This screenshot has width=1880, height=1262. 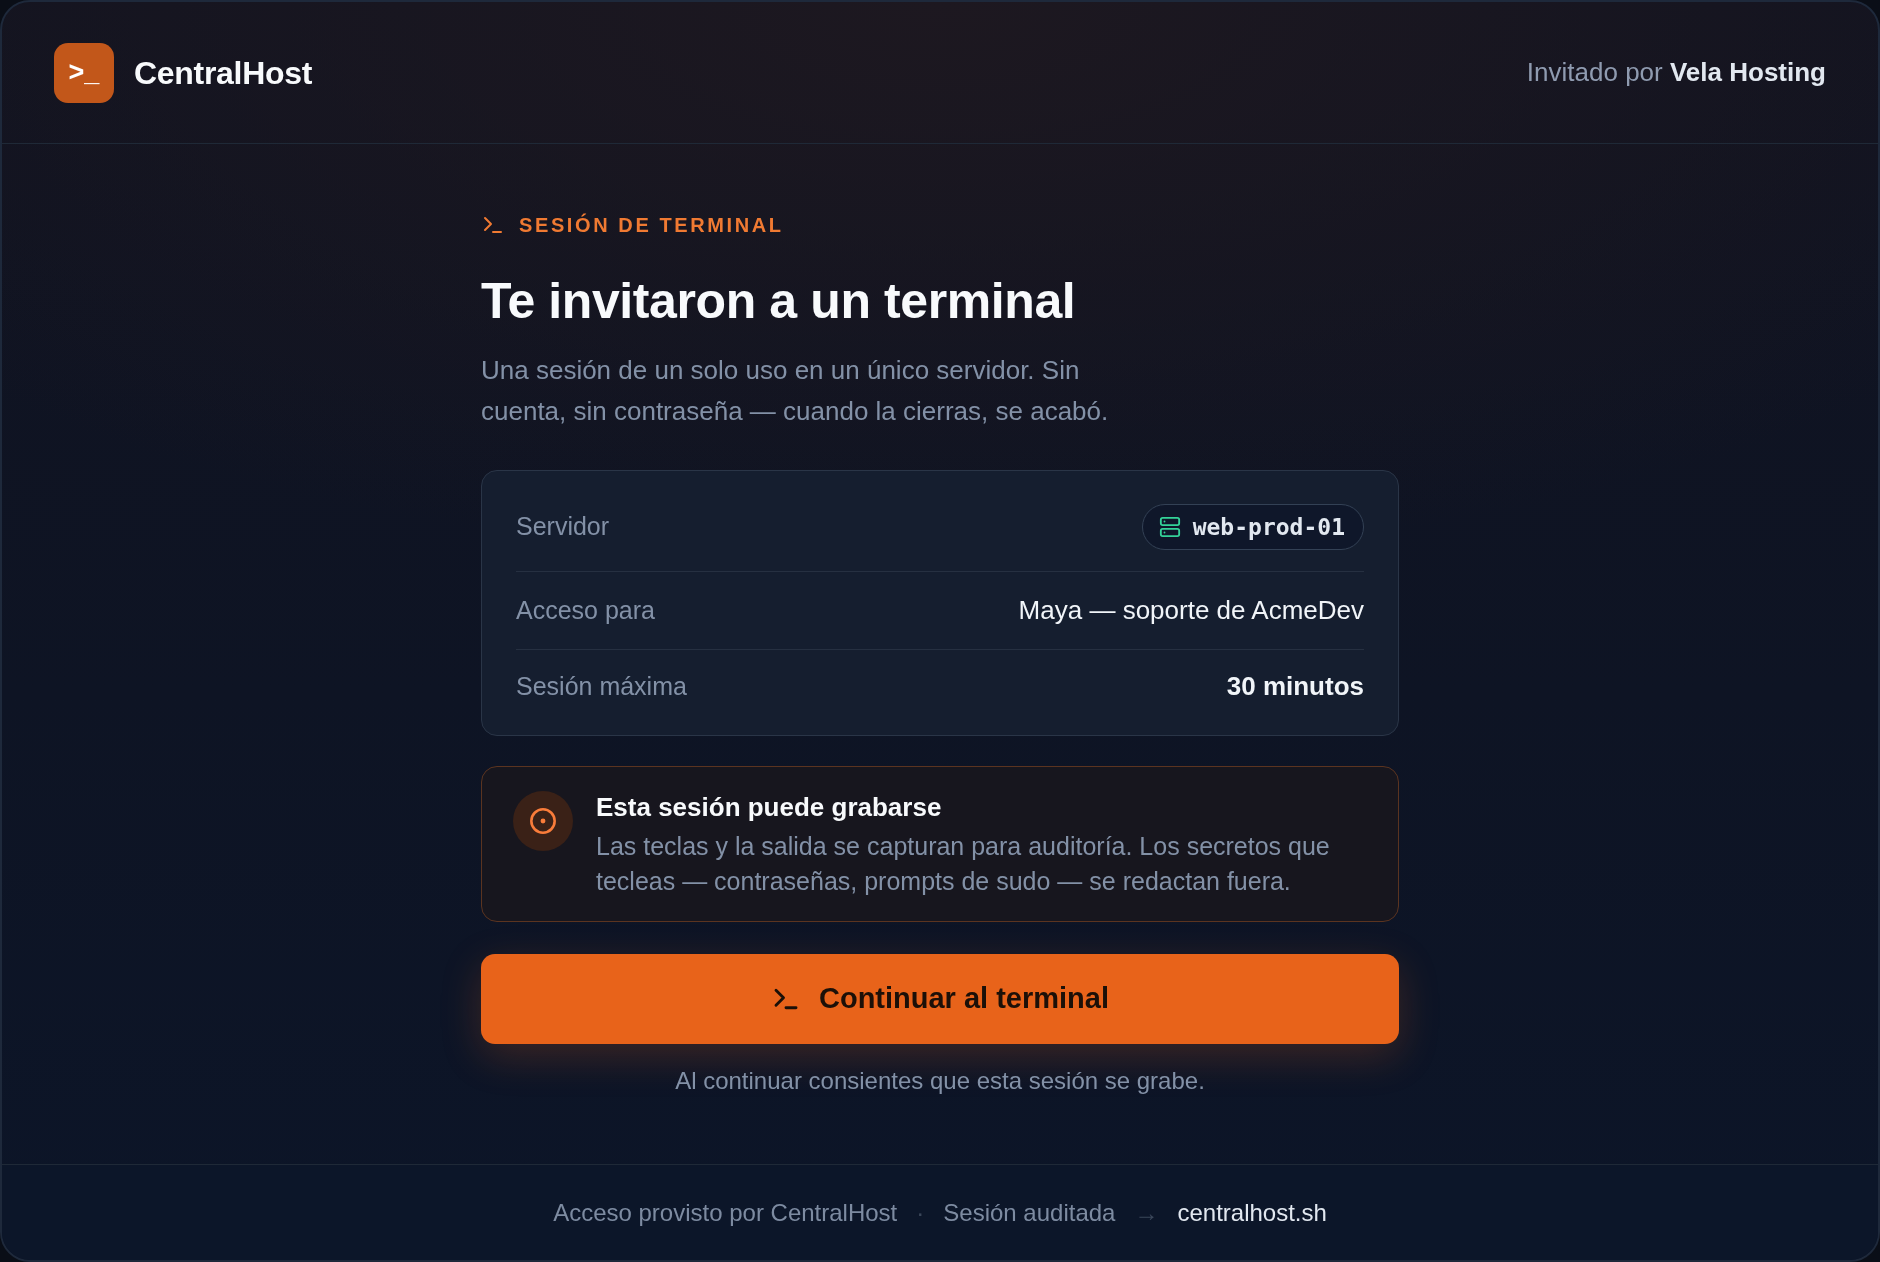 I want to click on notice-title: Esta sesión puede grabarse, so click(x=769, y=807).